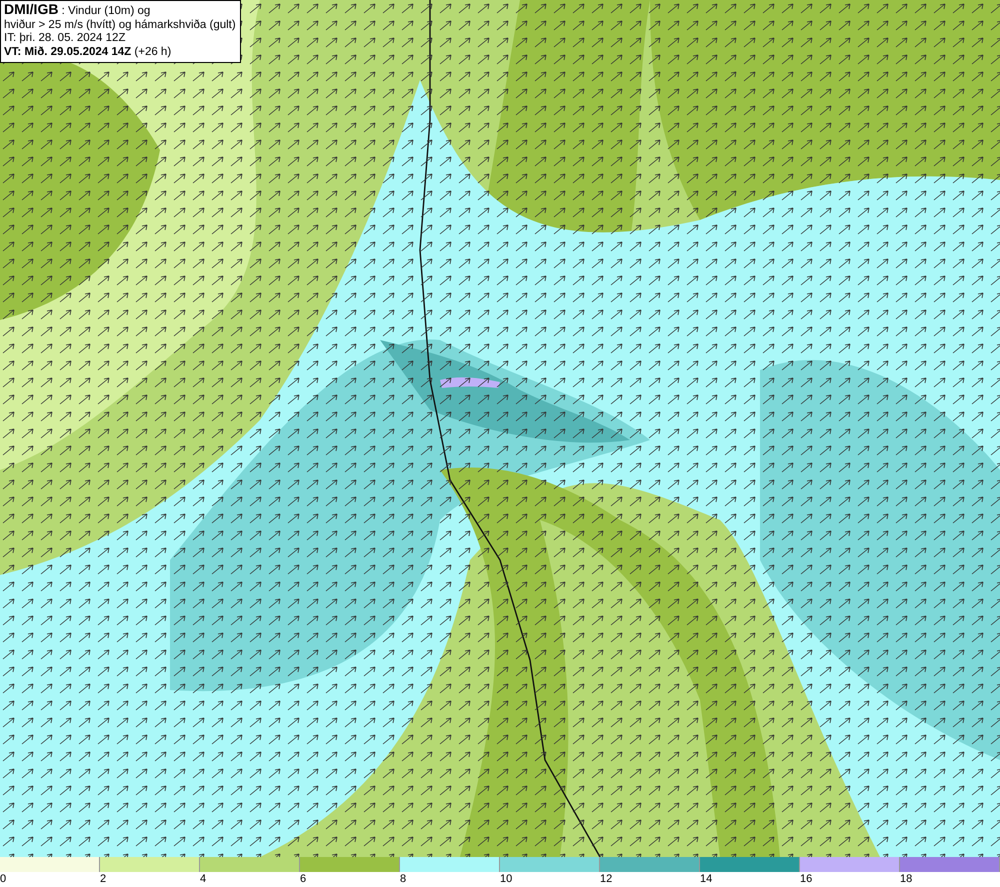  What do you see at coordinates (403, 879) in the screenshot?
I see `legend-label: 8` at bounding box center [403, 879].